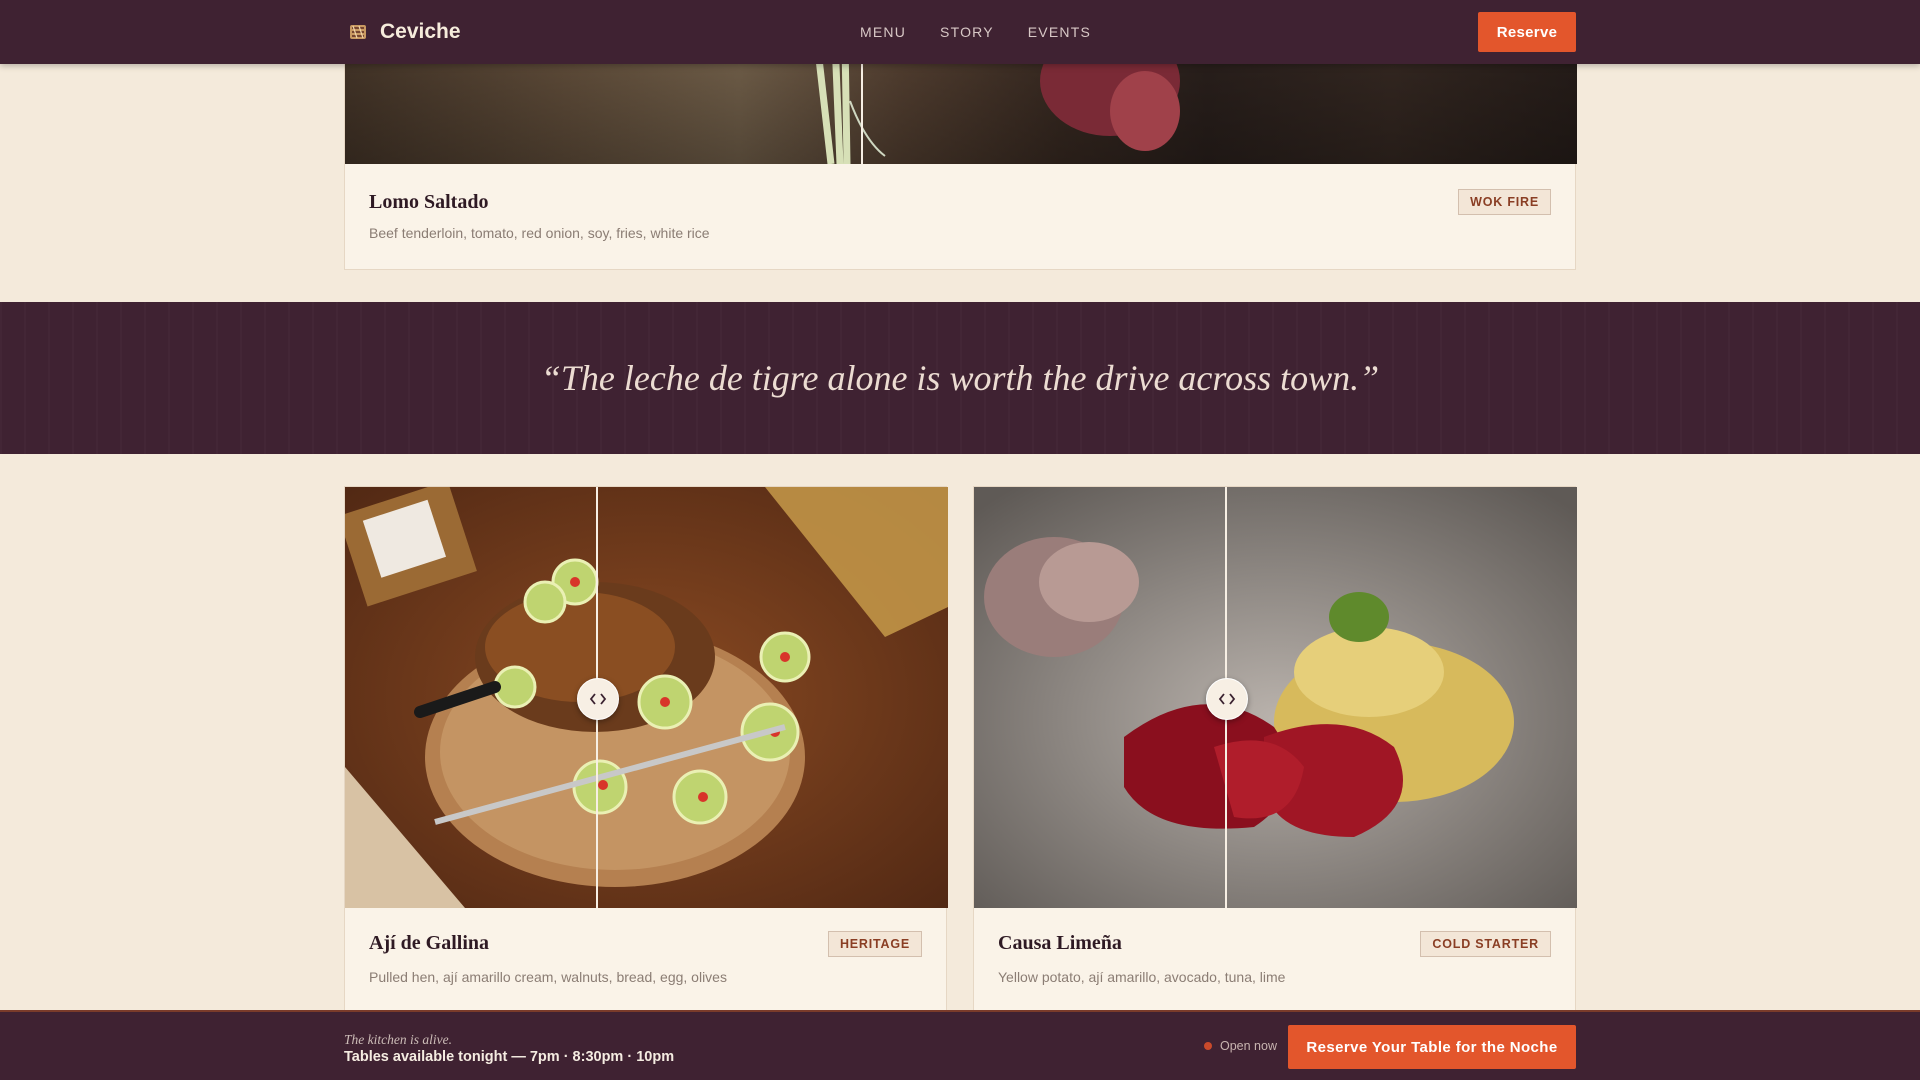  I want to click on open-status-label: Open now, so click(1248, 1046).